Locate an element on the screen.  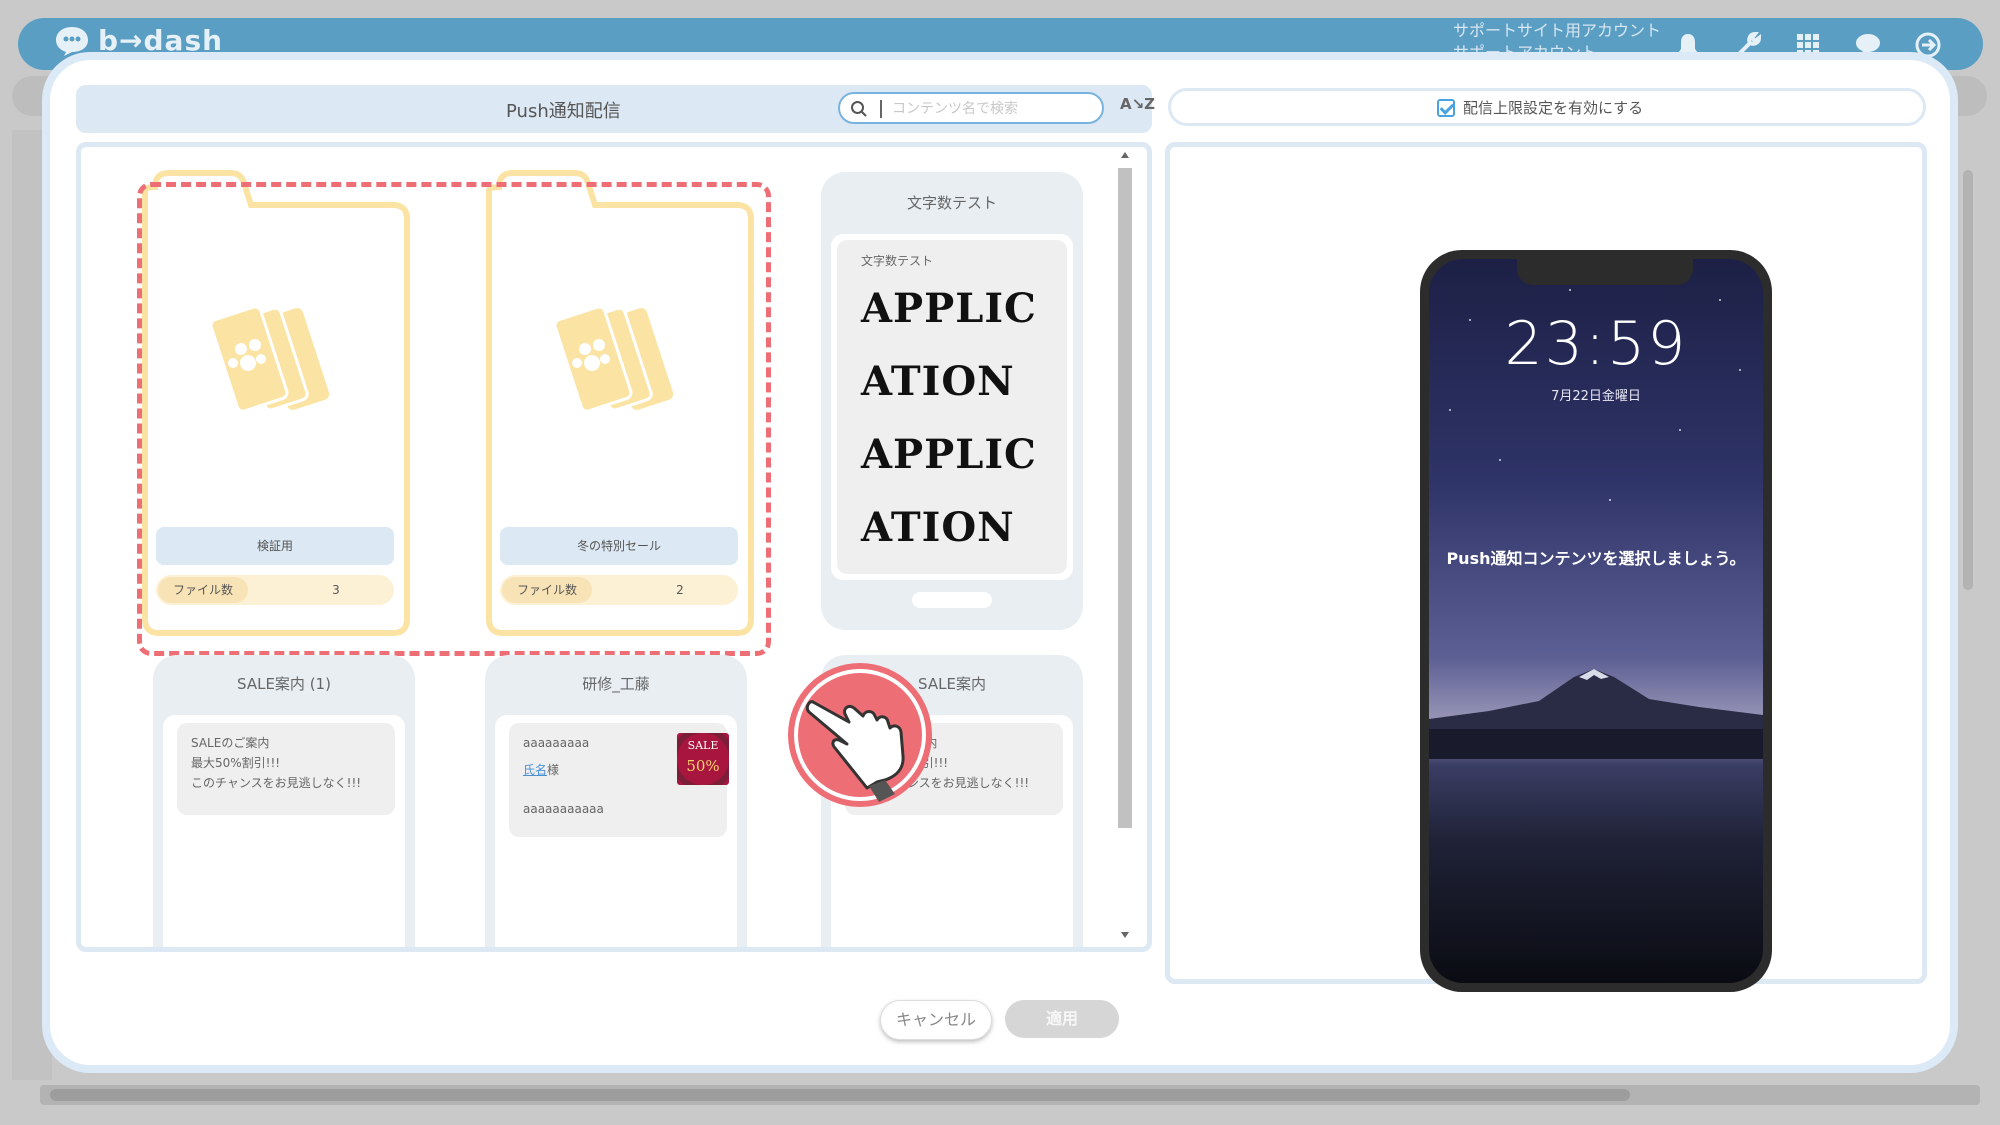
account-info: サポートサイト用アカウント サポートアカウント is located at coordinates (1557, 42).